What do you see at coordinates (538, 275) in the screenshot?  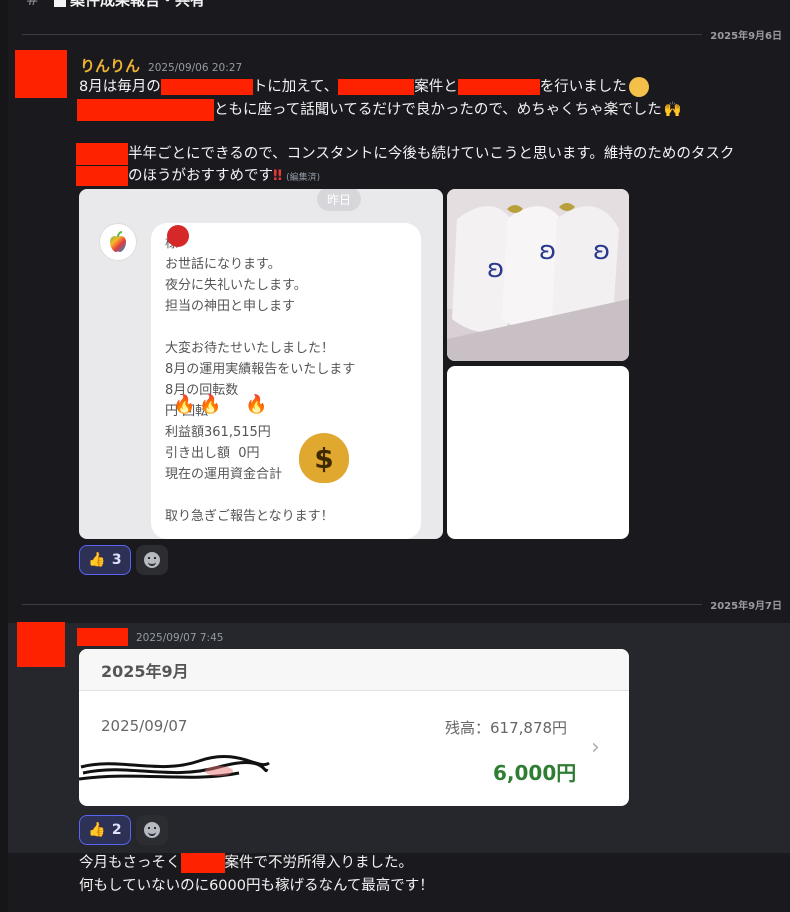 I see `gift-cards-photo: ʚ ʚ ʚ` at bounding box center [538, 275].